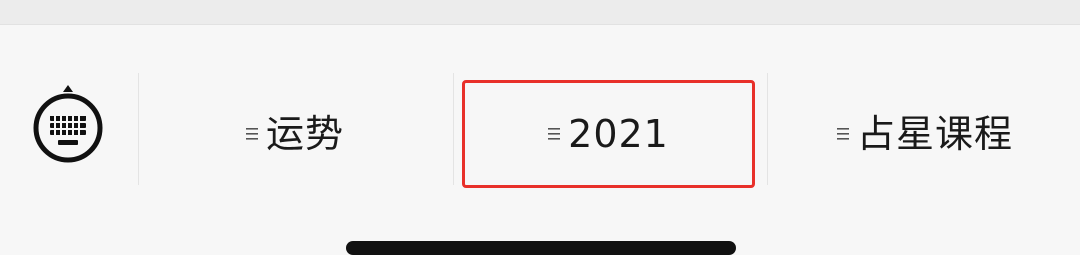 The width and height of the screenshot is (1080, 255). Describe the element at coordinates (540, 12) in the screenshot. I see `top-strip` at that location.